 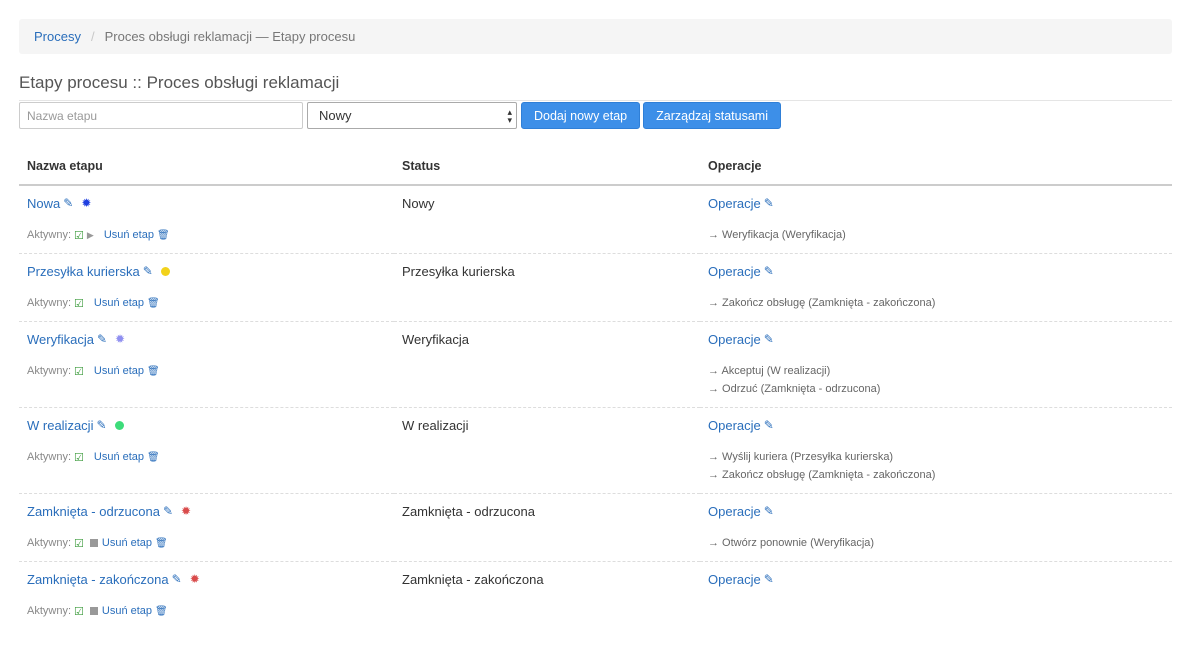 What do you see at coordinates (186, 511) in the screenshot?
I see `color-burst-icon: ✹` at bounding box center [186, 511].